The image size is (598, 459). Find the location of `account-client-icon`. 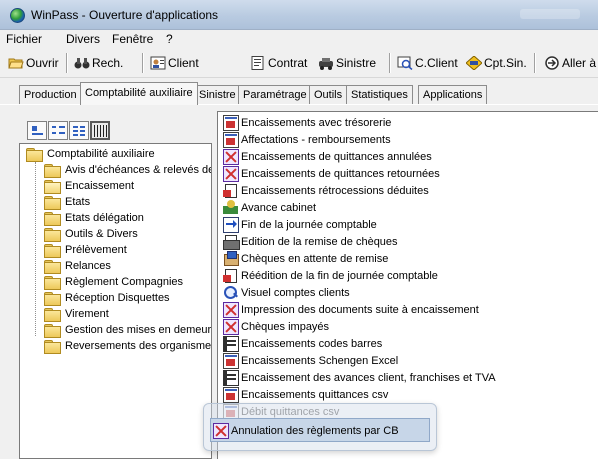

account-client-icon is located at coordinates (405, 63).